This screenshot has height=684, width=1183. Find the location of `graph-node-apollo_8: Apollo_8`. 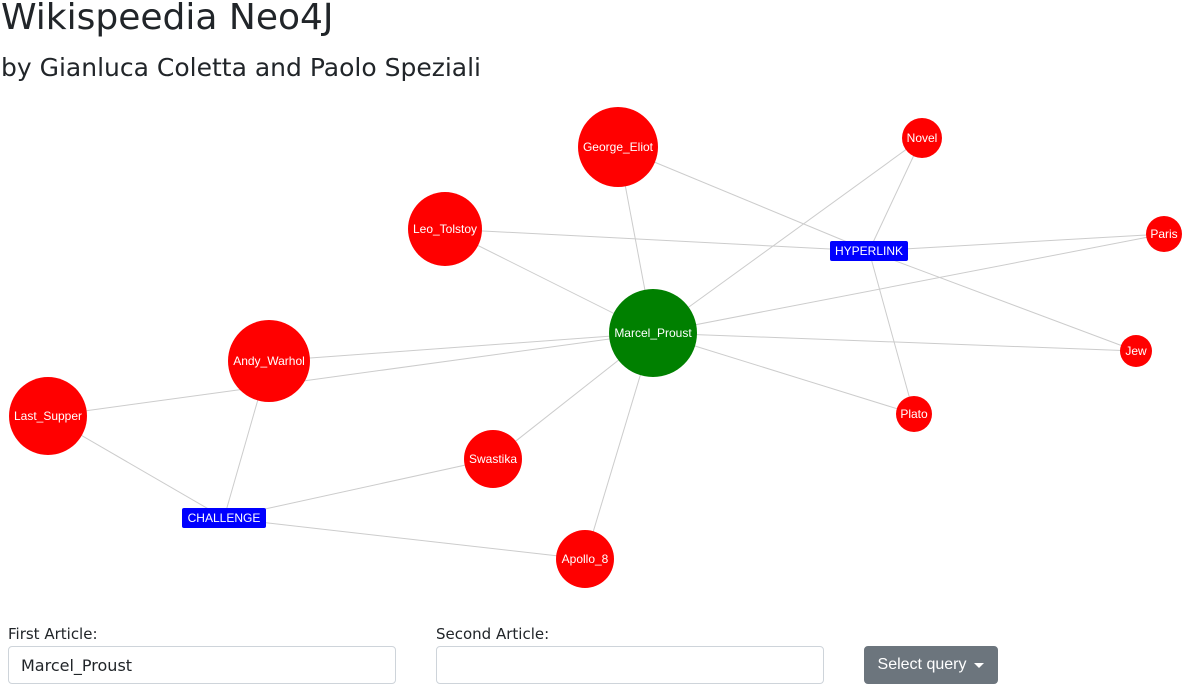

graph-node-apollo_8: Apollo_8 is located at coordinates (585, 559).